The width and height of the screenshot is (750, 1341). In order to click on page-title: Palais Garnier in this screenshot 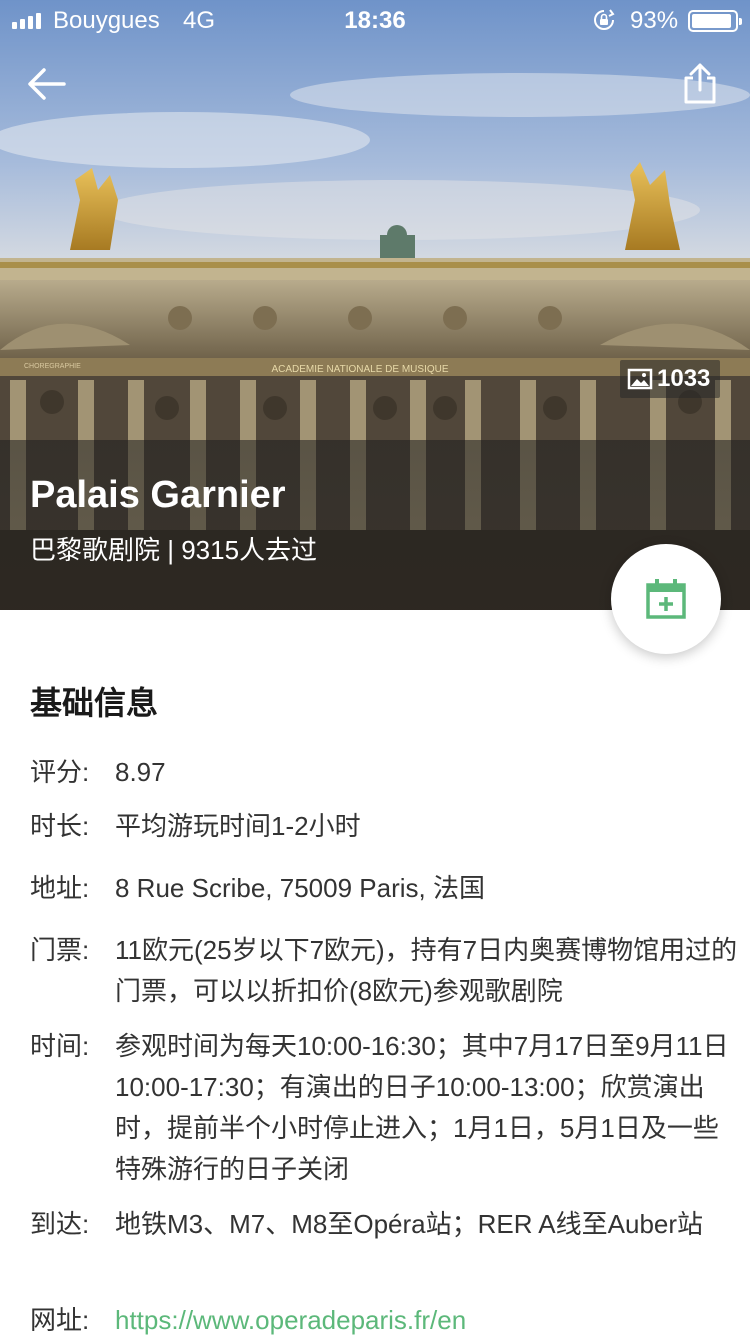, I will do `click(158, 495)`.